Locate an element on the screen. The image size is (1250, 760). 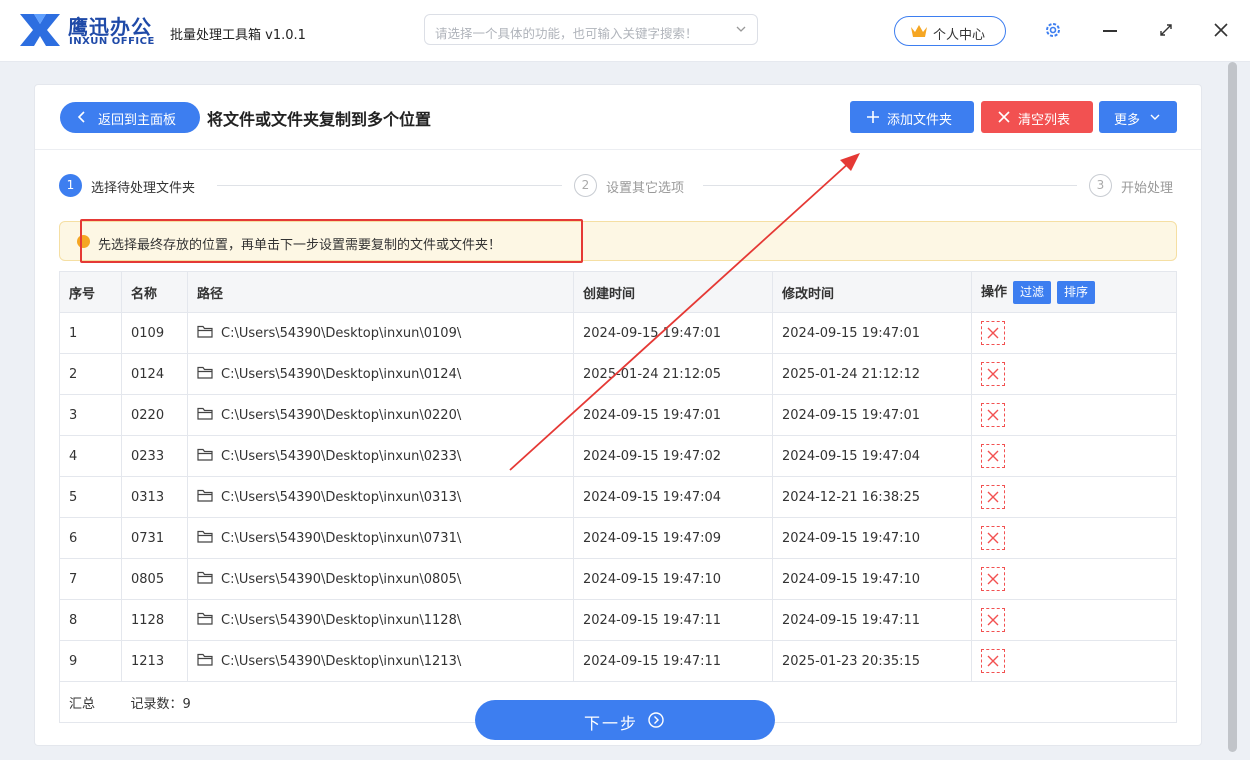
next-step-button: 下一步 is located at coordinates (625, 720).